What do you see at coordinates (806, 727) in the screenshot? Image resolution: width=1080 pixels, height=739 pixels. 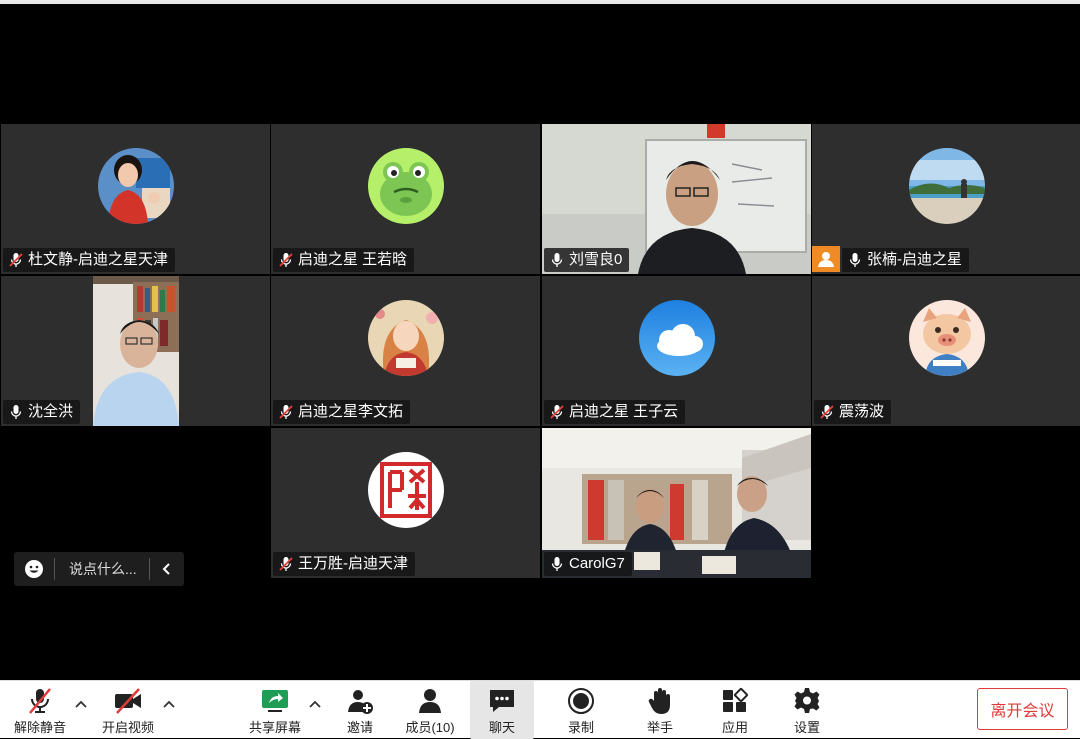 I see `settings-label: 设置` at bounding box center [806, 727].